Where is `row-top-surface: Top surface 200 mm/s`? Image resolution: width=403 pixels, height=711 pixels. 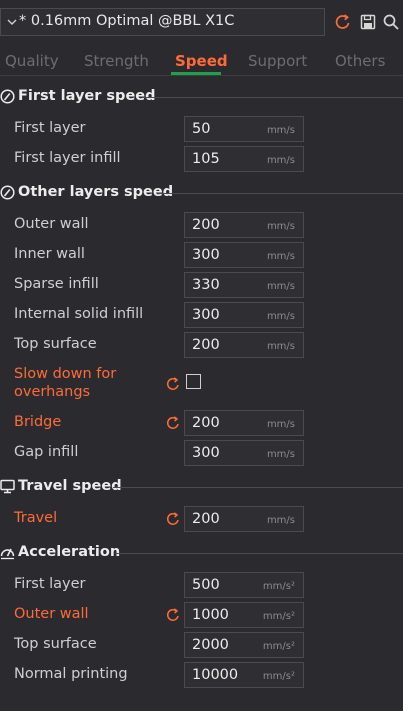 row-top-surface: Top surface 200 mm/s is located at coordinates (201, 345).